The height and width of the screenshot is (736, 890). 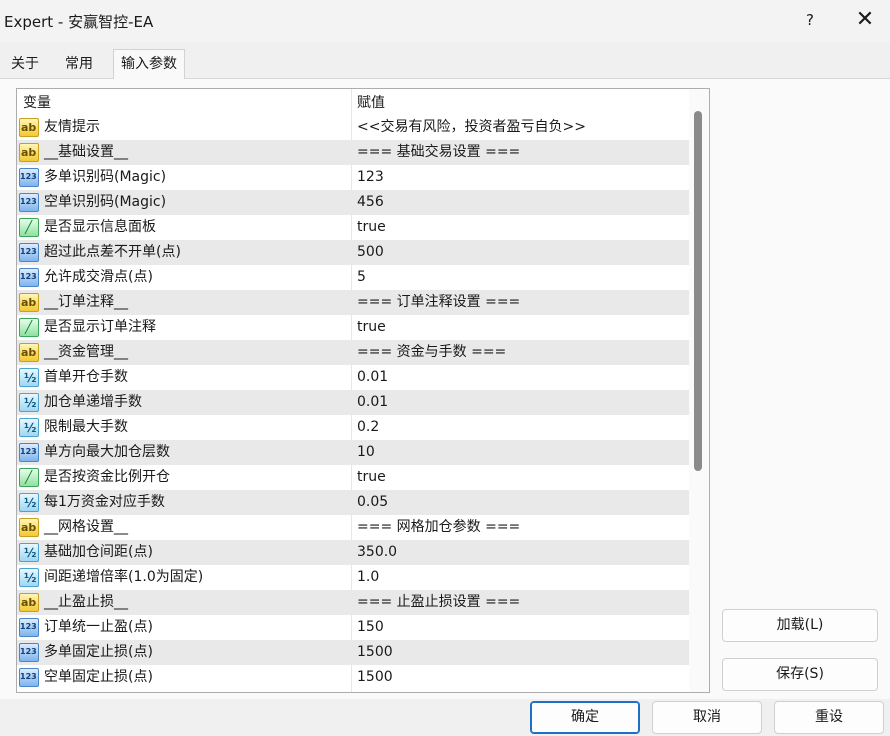 I want to click on parameter-value: 123, so click(x=370, y=177).